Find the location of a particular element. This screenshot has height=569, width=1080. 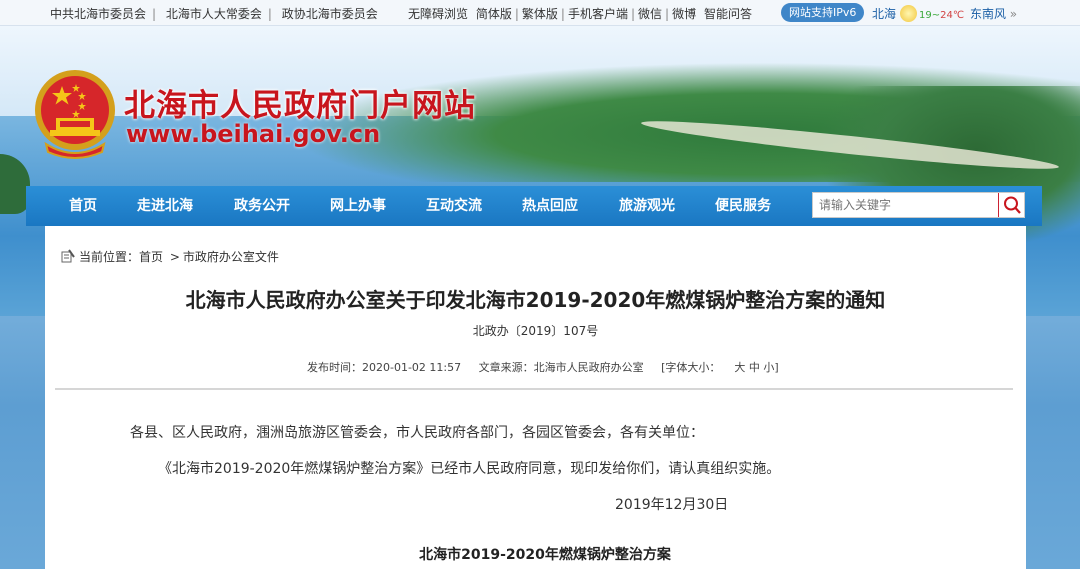

link-npc-committee: 北海市人大常委会 is located at coordinates (214, 14).